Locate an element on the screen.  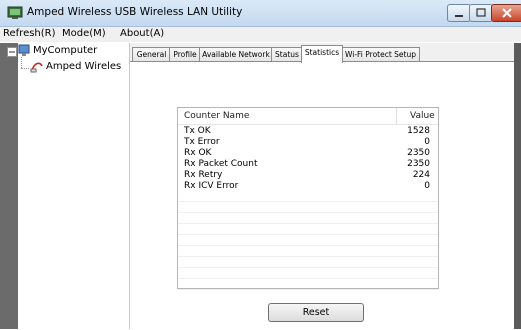
tab-profile: Profile is located at coordinates (185, 54).